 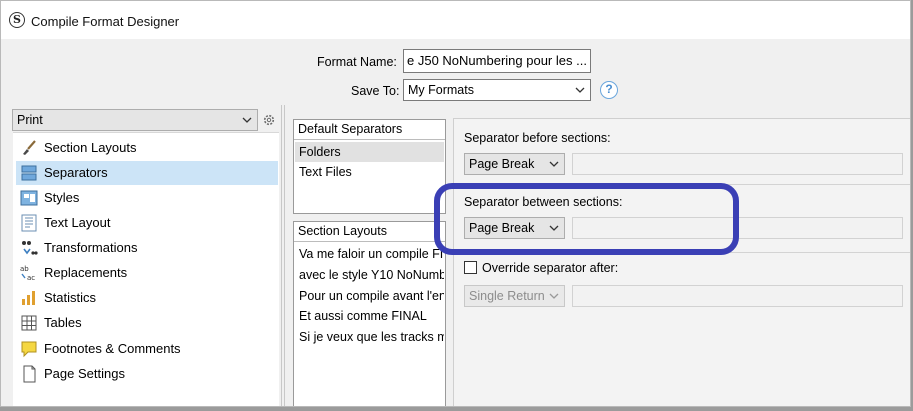 What do you see at coordinates (29, 323) in the screenshot?
I see `tables-icon` at bounding box center [29, 323].